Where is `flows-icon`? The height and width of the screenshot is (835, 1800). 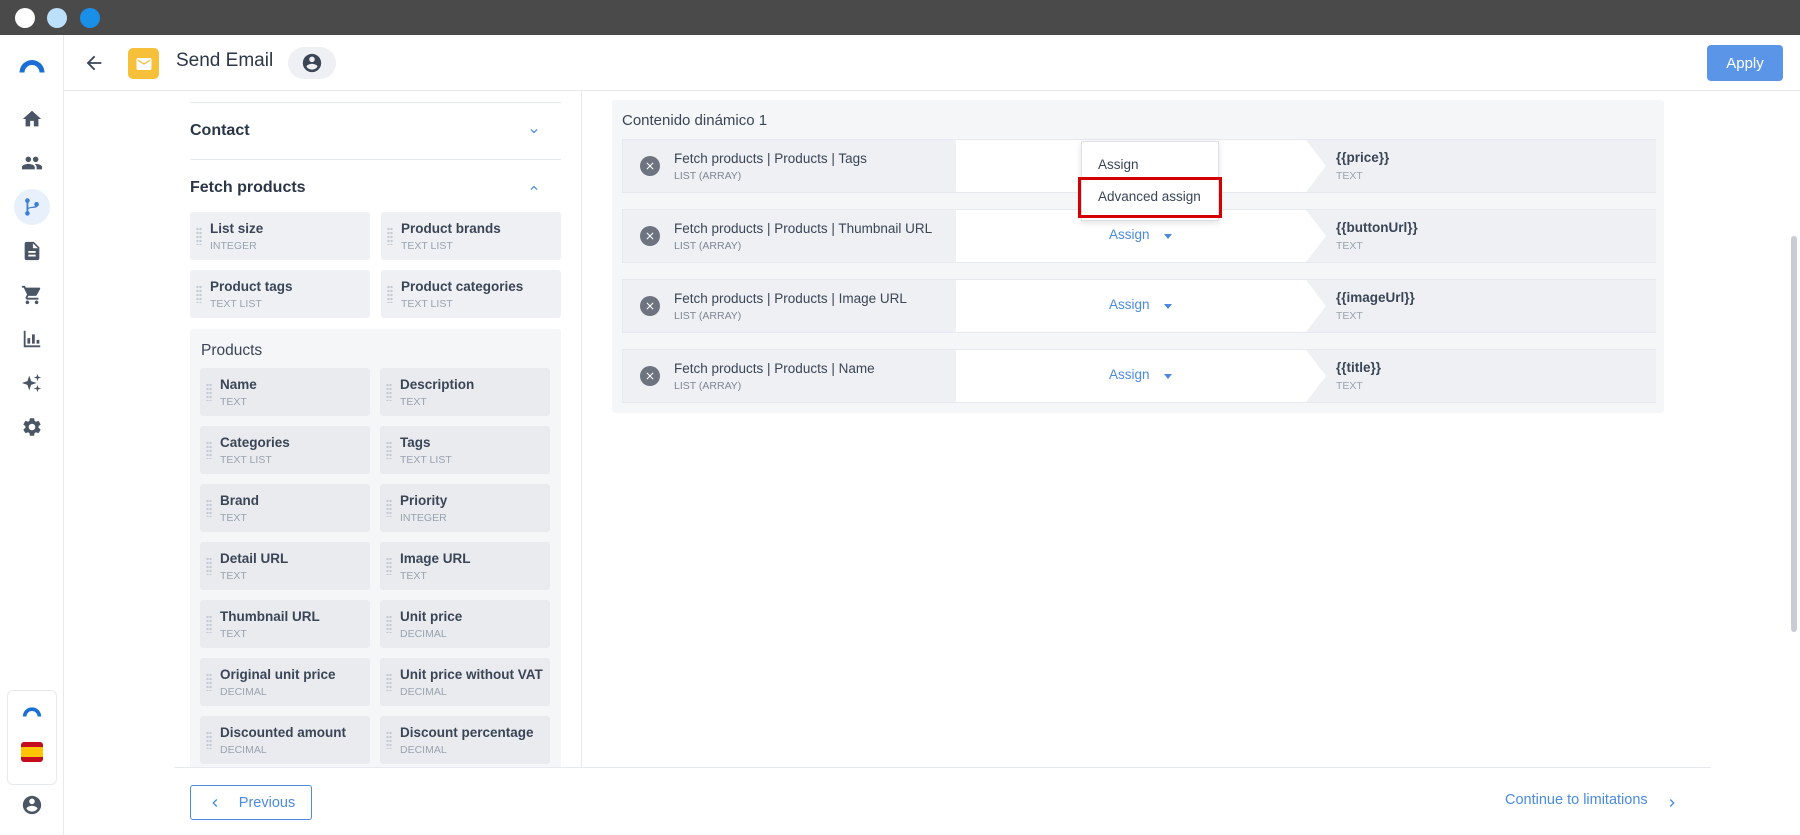
flows-icon is located at coordinates (32, 207).